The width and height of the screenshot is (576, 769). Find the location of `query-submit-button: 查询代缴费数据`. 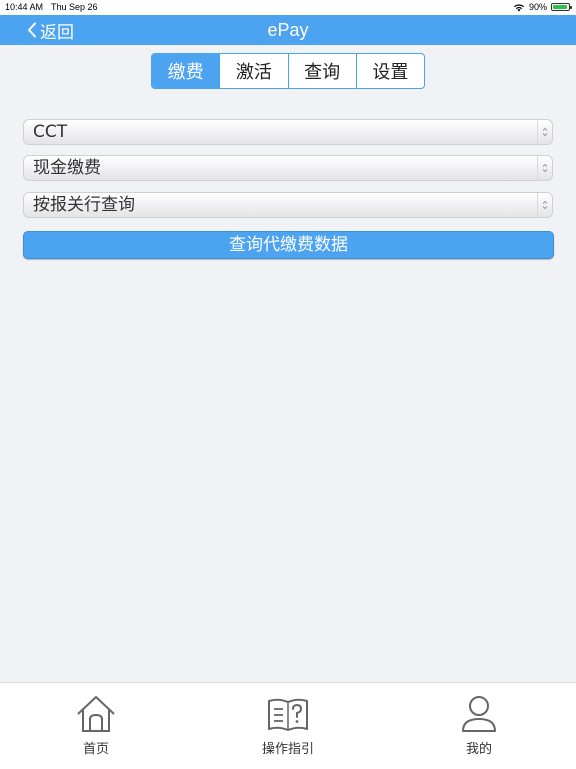

query-submit-button: 查询代缴费数据 is located at coordinates (288, 245).